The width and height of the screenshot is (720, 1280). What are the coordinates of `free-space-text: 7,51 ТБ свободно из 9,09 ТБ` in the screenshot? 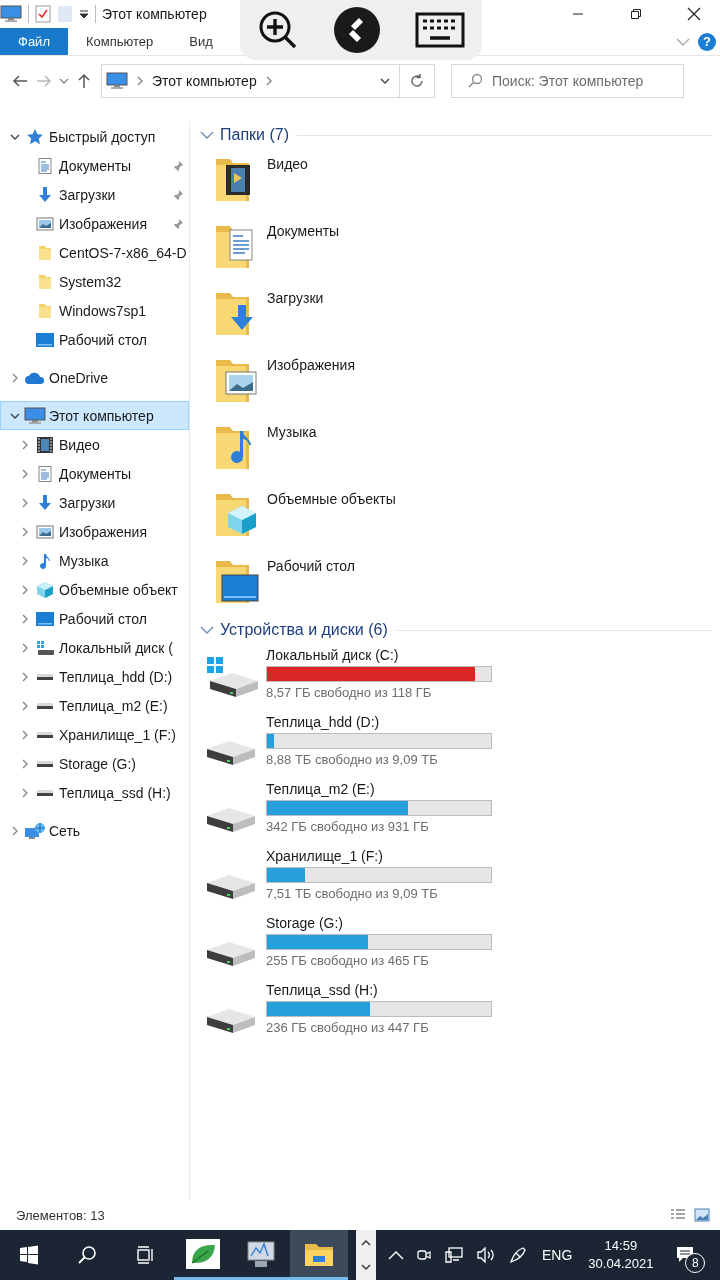 It's located at (352, 893).